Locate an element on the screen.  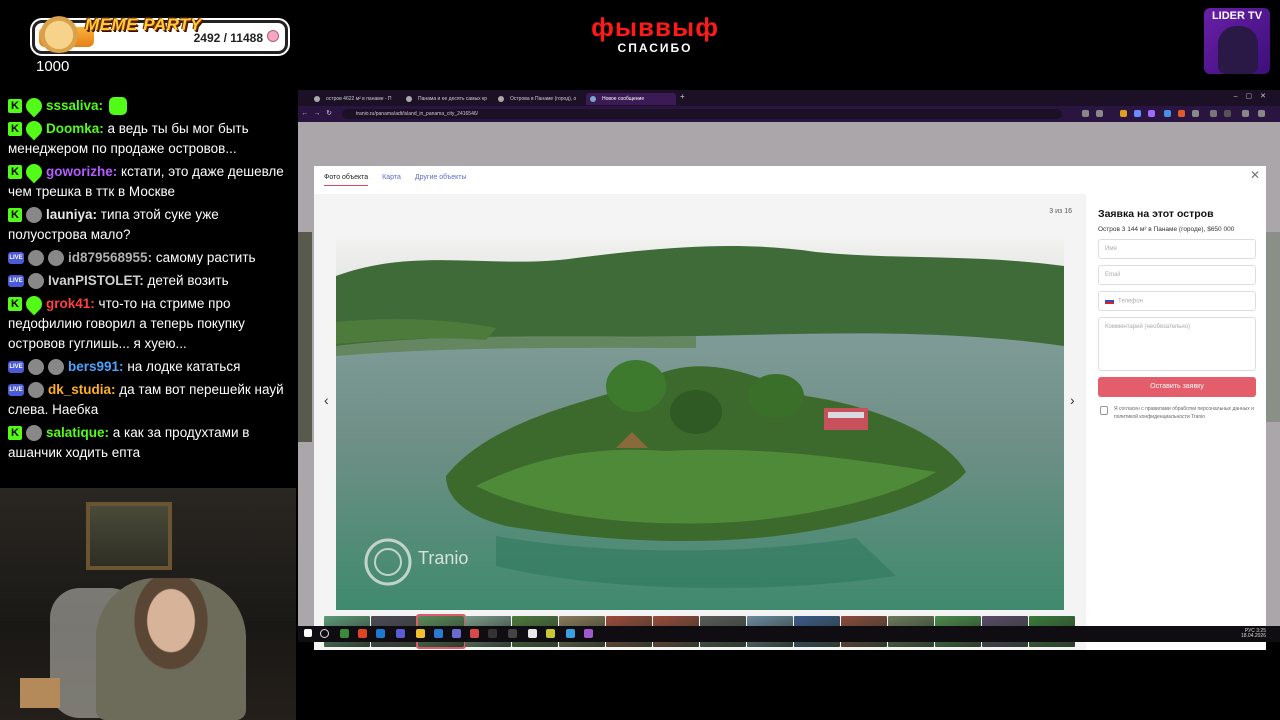
start-icon is located at coordinates (308, 633).